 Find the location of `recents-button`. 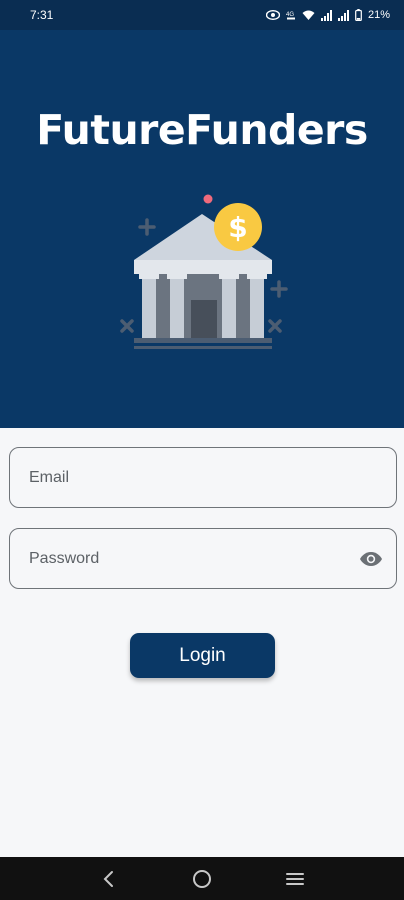

recents-button is located at coordinates (295, 879).